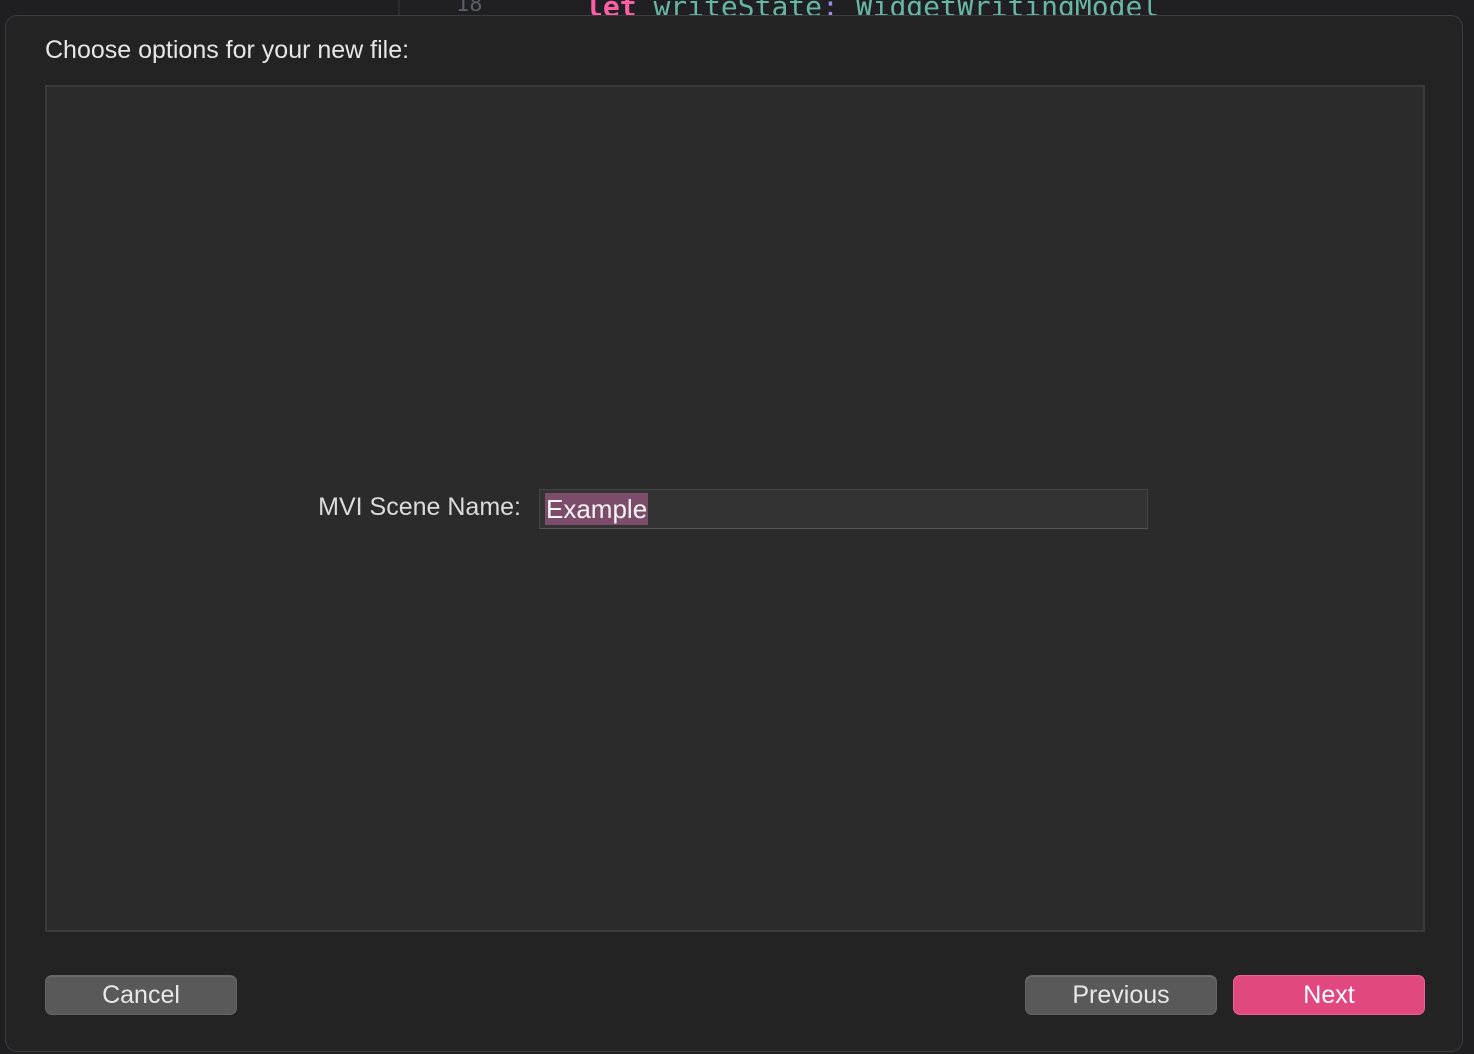 Image resolution: width=1474 pixels, height=1054 pixels. What do you see at coordinates (1121, 995) in the screenshot?
I see `previous-button: Previous` at bounding box center [1121, 995].